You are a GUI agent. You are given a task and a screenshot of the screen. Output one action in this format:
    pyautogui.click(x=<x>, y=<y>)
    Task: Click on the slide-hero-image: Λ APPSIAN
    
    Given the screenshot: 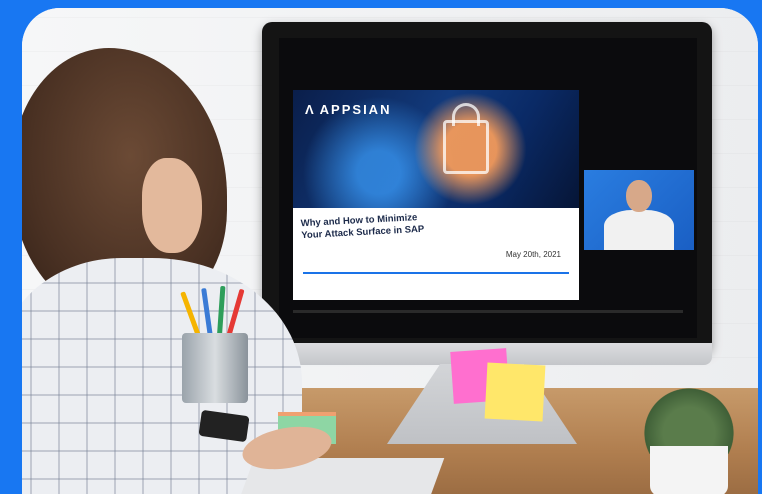 What is the action you would take?
    pyautogui.click(x=436, y=149)
    